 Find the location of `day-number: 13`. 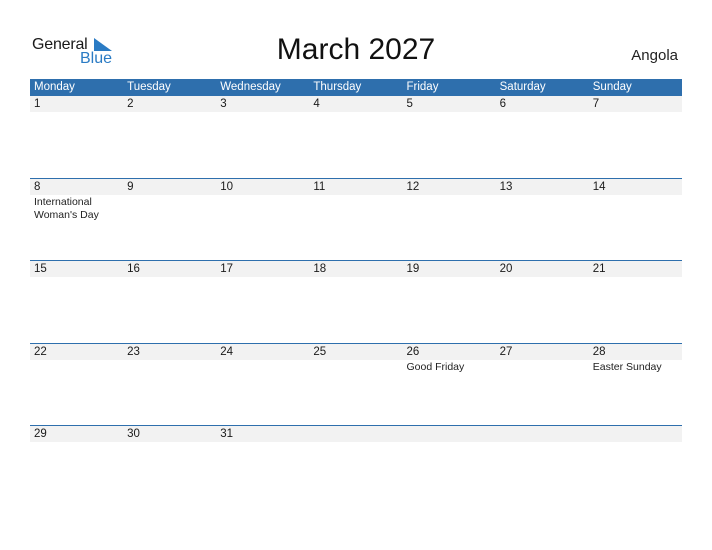

day-number: 13 is located at coordinates (506, 186).